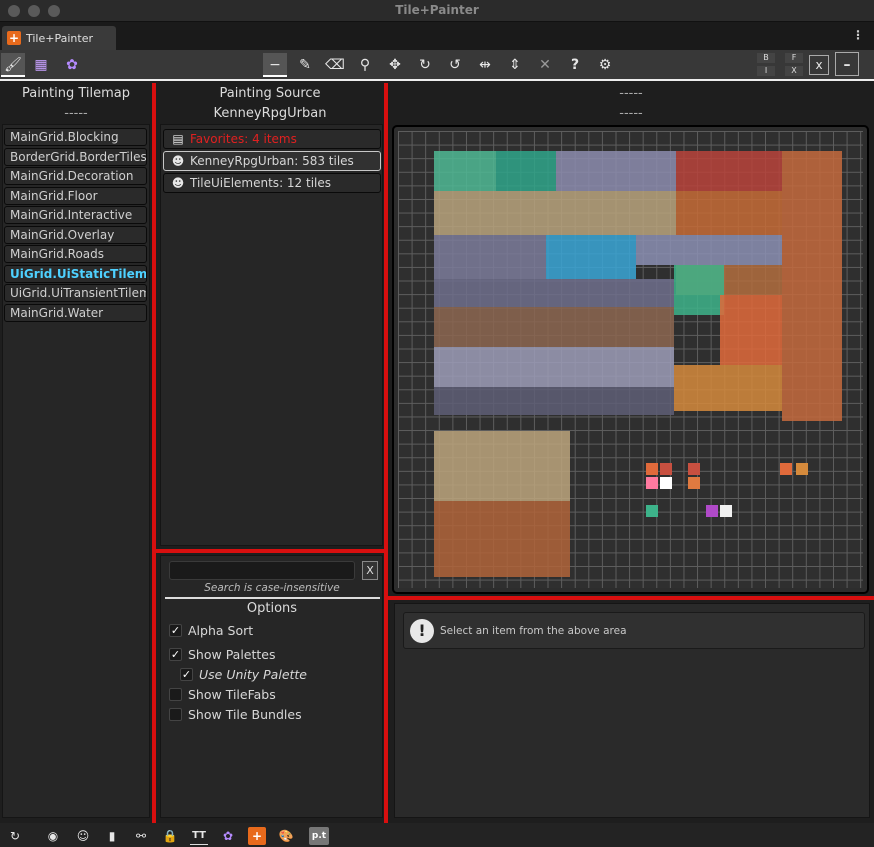 This screenshot has height=847, width=874. What do you see at coordinates (243, 139) in the screenshot?
I see `source-item-label: Favorites: 4 items` at bounding box center [243, 139].